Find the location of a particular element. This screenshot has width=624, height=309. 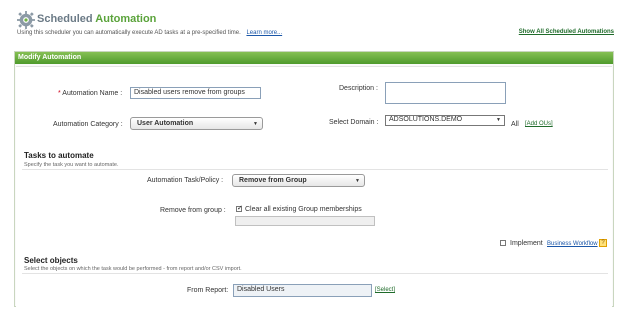

business-workflow-link: Business Workflow is located at coordinates (572, 244).